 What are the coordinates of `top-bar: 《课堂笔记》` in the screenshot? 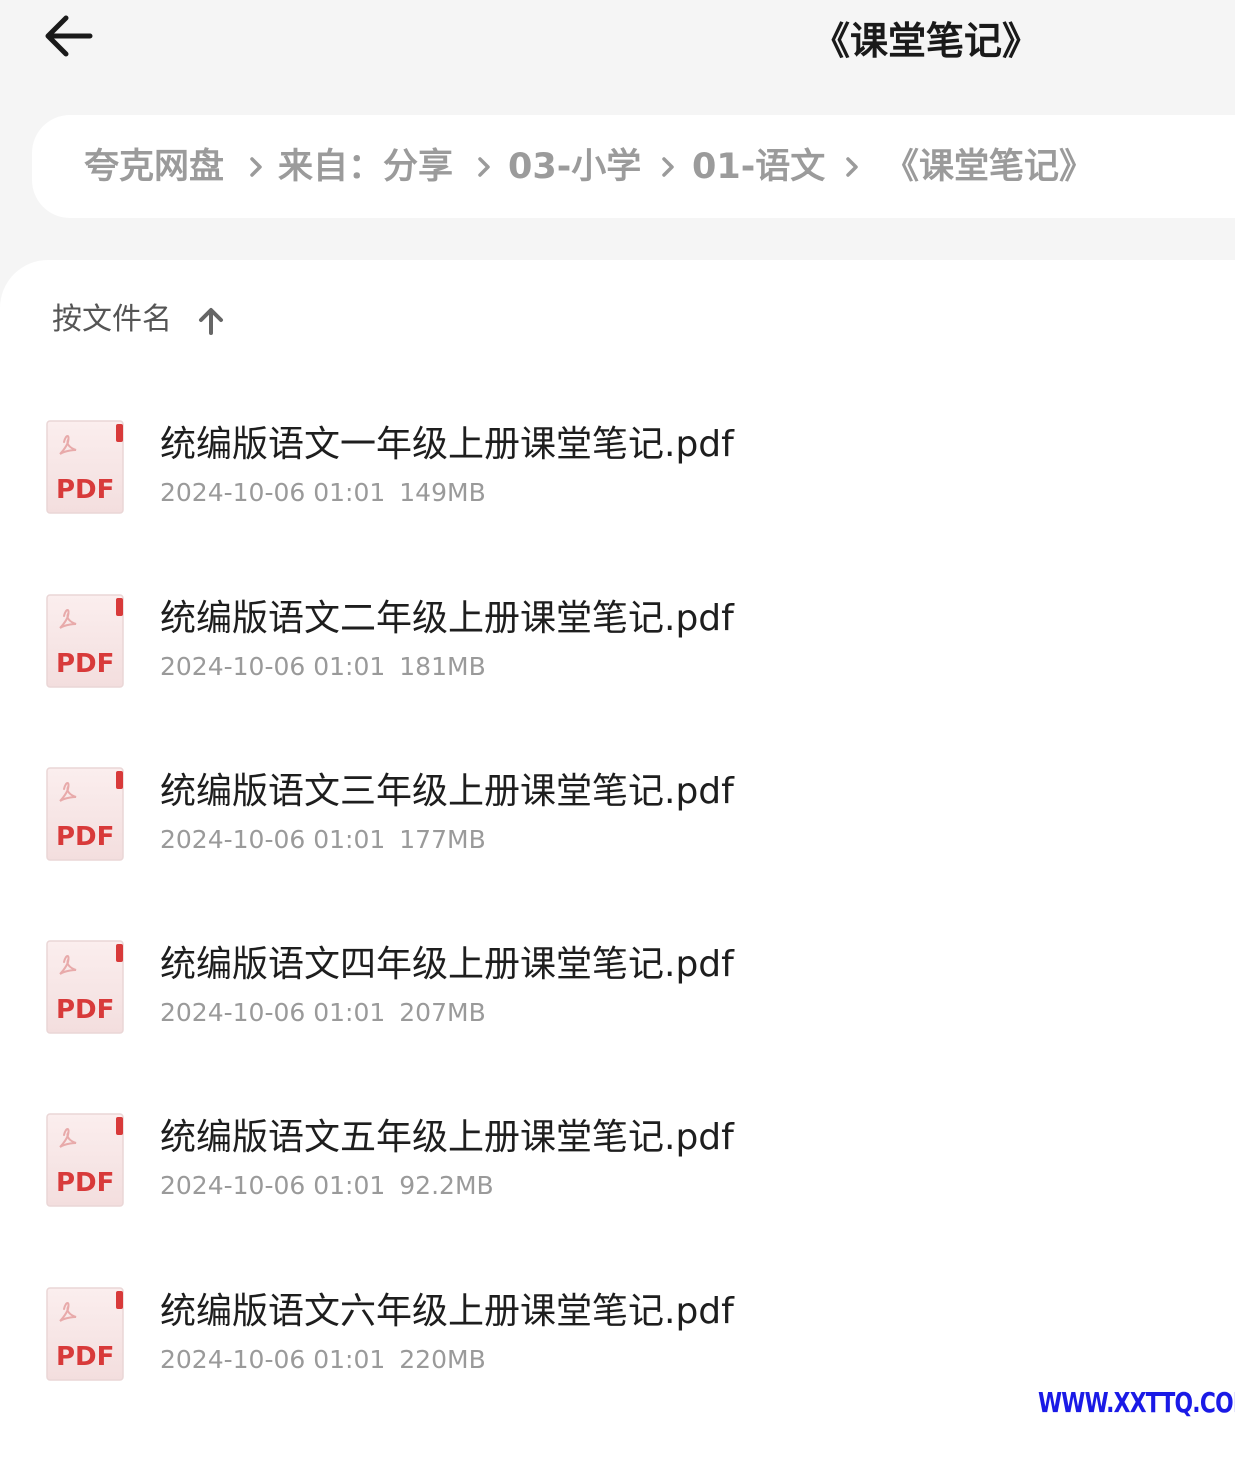 It's located at (617, 56).